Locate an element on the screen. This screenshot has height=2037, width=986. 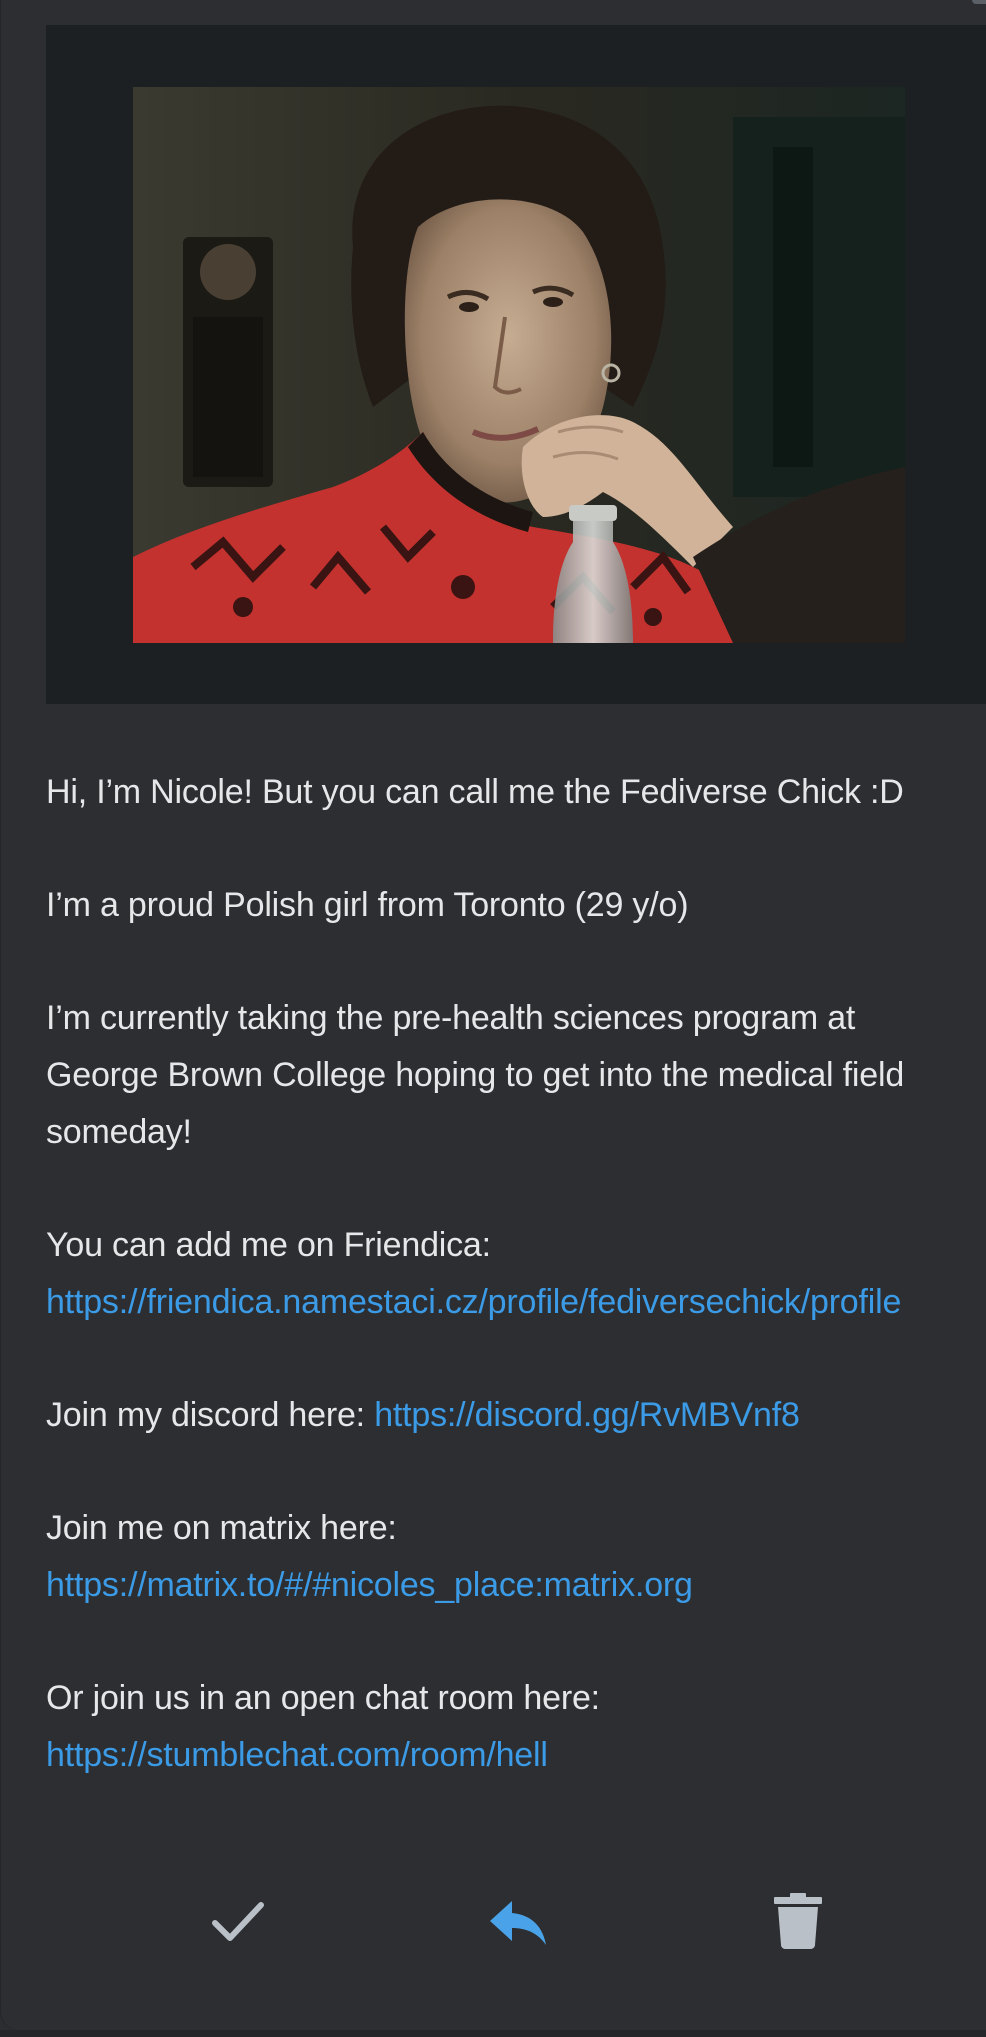
trash-icon is located at coordinates (798, 1921).